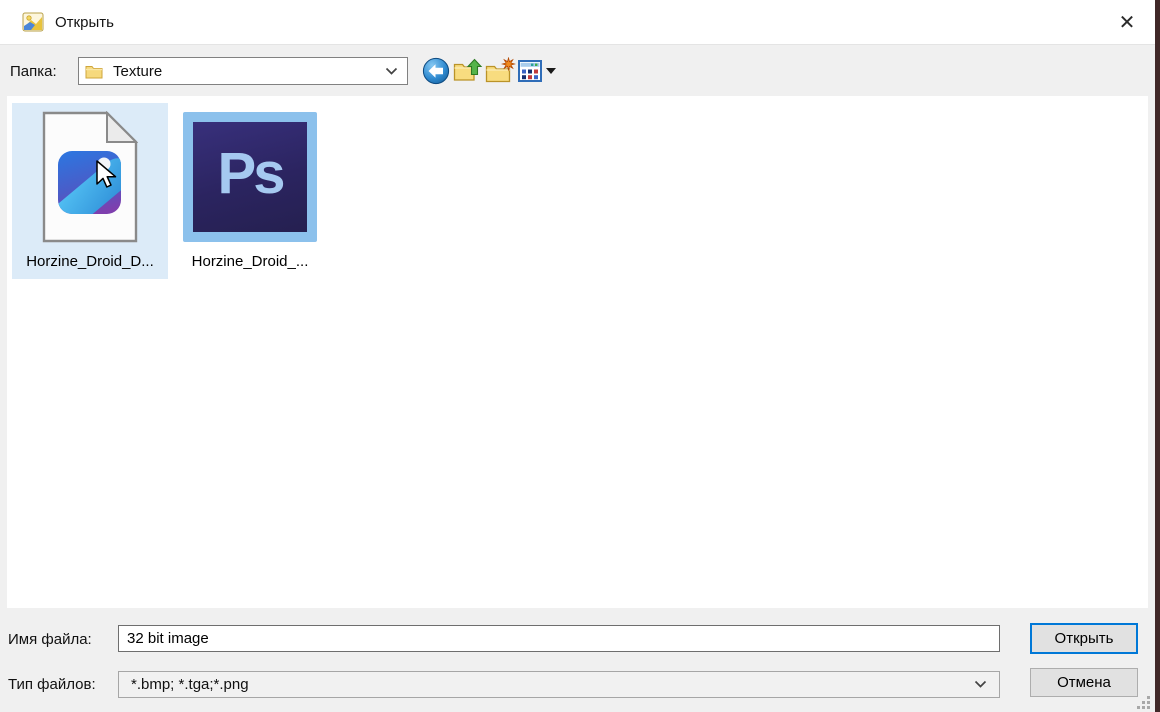 The width and height of the screenshot is (1160, 712). I want to click on up-one-level-button, so click(468, 71).